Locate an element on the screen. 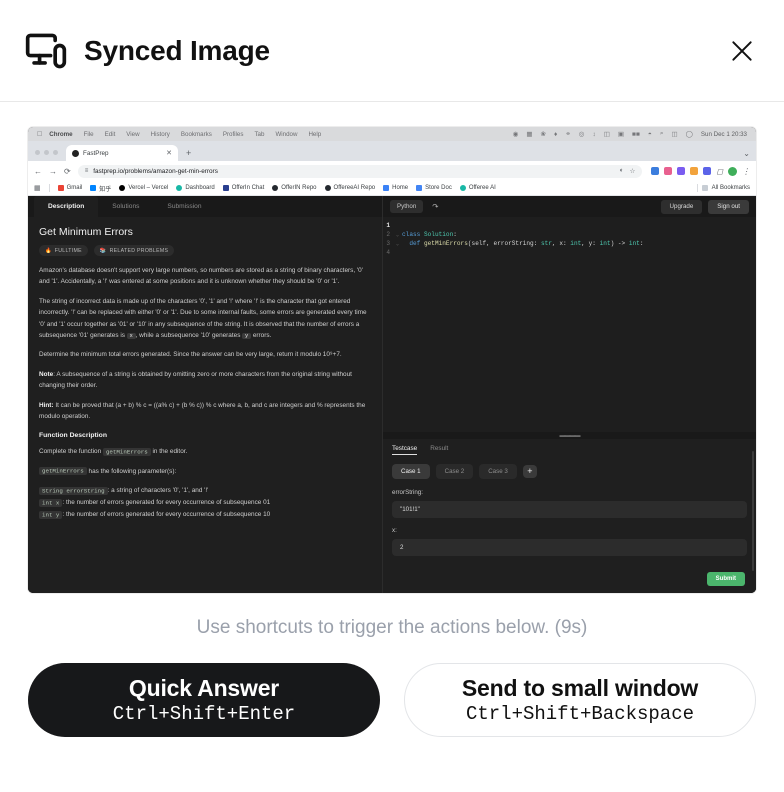 This screenshot has height=792, width=784. site-settings-icon: ≡ is located at coordinates (87, 171).